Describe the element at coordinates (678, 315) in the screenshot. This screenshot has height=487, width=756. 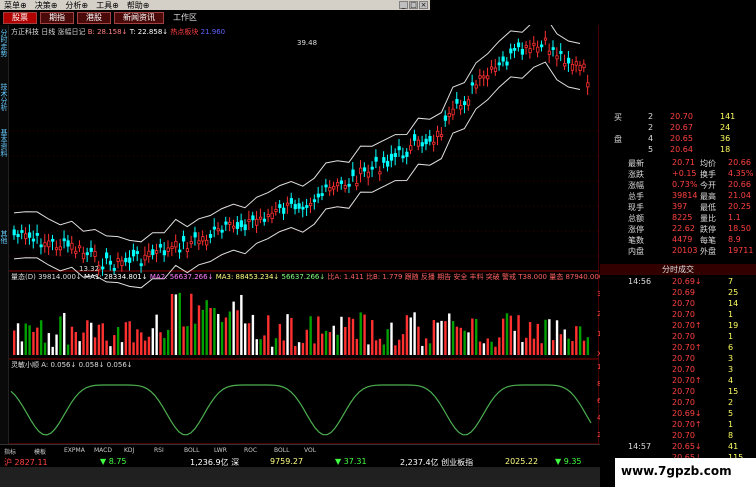
I see `tick-row: 20.70 1` at that location.